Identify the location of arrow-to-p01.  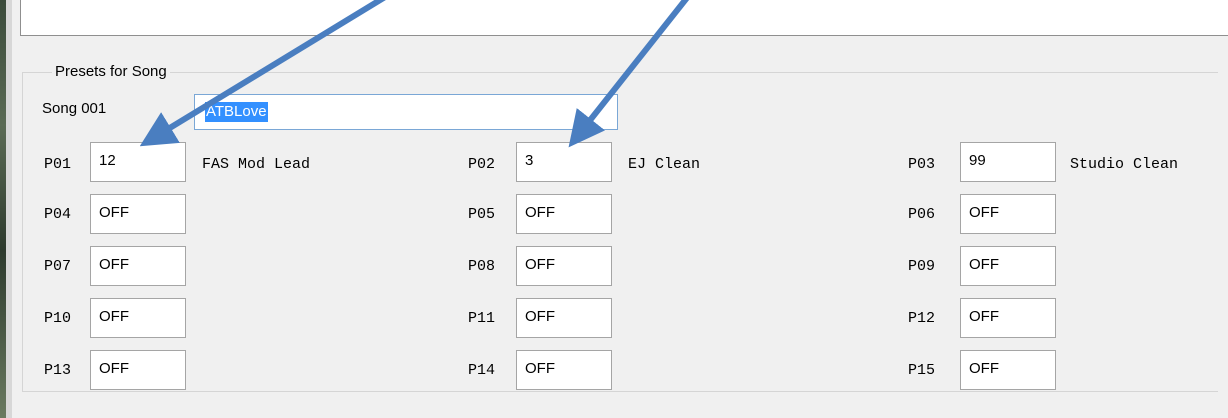
(262, 73).